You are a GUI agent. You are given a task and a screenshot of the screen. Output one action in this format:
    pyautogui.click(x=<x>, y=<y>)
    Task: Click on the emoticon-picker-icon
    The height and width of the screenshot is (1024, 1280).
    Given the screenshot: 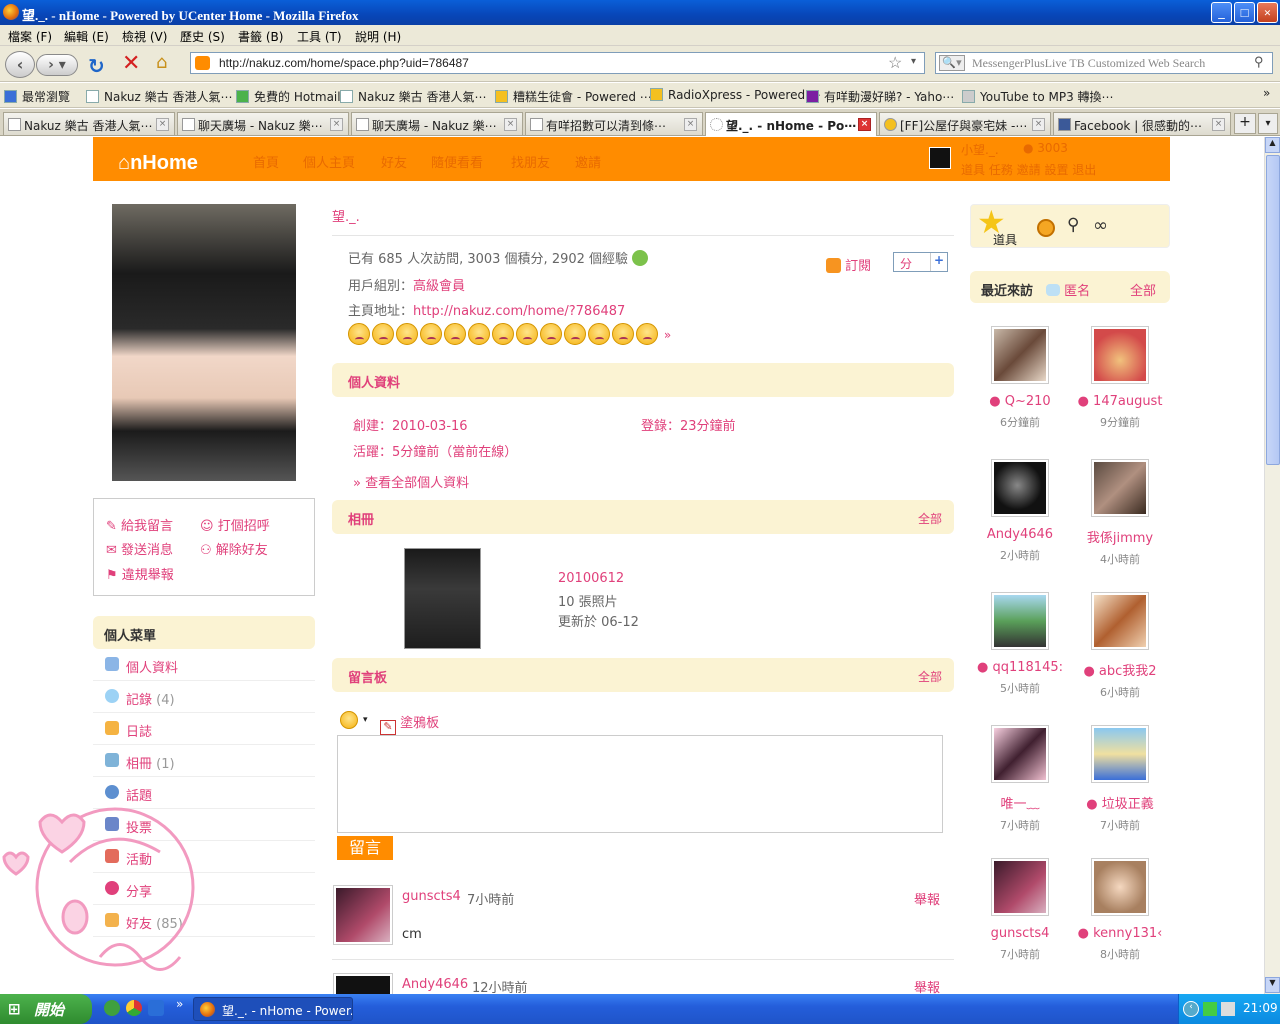 What is the action you would take?
    pyautogui.click(x=349, y=720)
    